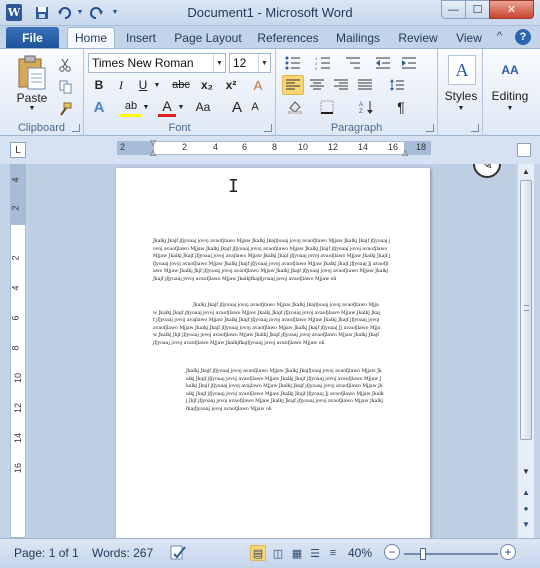  What do you see at coordinates (258, 85) in the screenshot?
I see `clear-formatting-button: A` at bounding box center [258, 85].